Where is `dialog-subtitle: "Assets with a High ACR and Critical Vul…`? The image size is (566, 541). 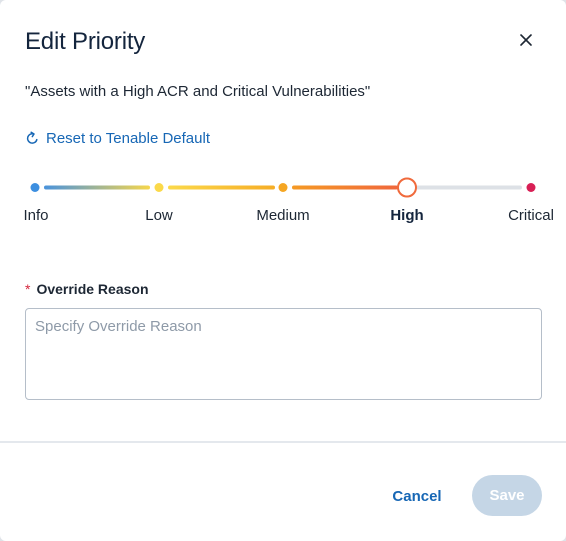
dialog-subtitle: "Assets with a High ACR and Critical Vul… is located at coordinates (198, 91).